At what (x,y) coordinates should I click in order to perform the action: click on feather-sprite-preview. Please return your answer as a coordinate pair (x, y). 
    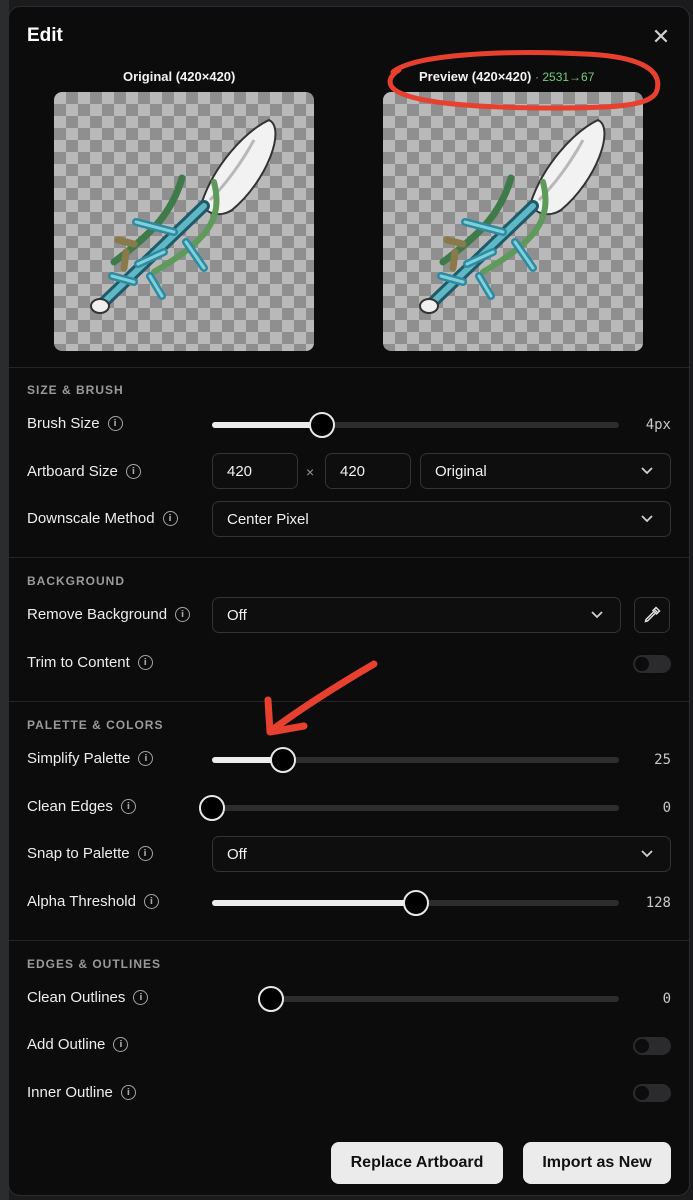
    Looking at the image, I should click on (512, 216).